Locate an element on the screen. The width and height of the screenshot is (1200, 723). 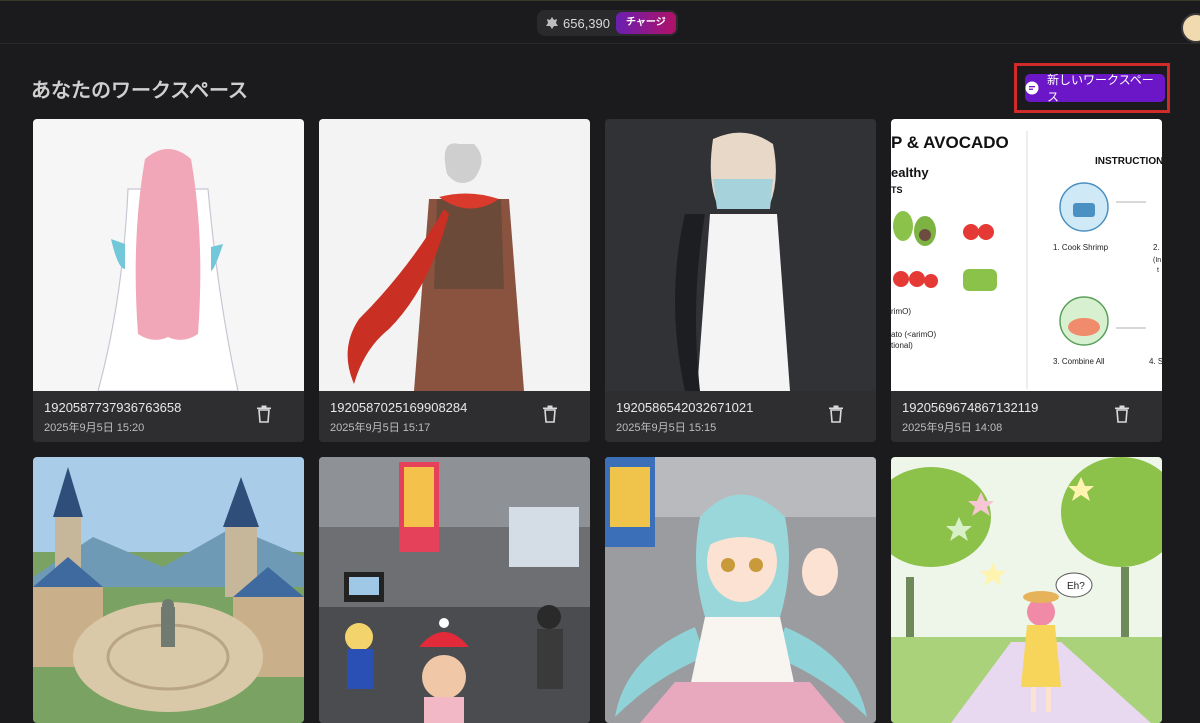
recipe-t-note: t is located at coordinates (1158, 270).